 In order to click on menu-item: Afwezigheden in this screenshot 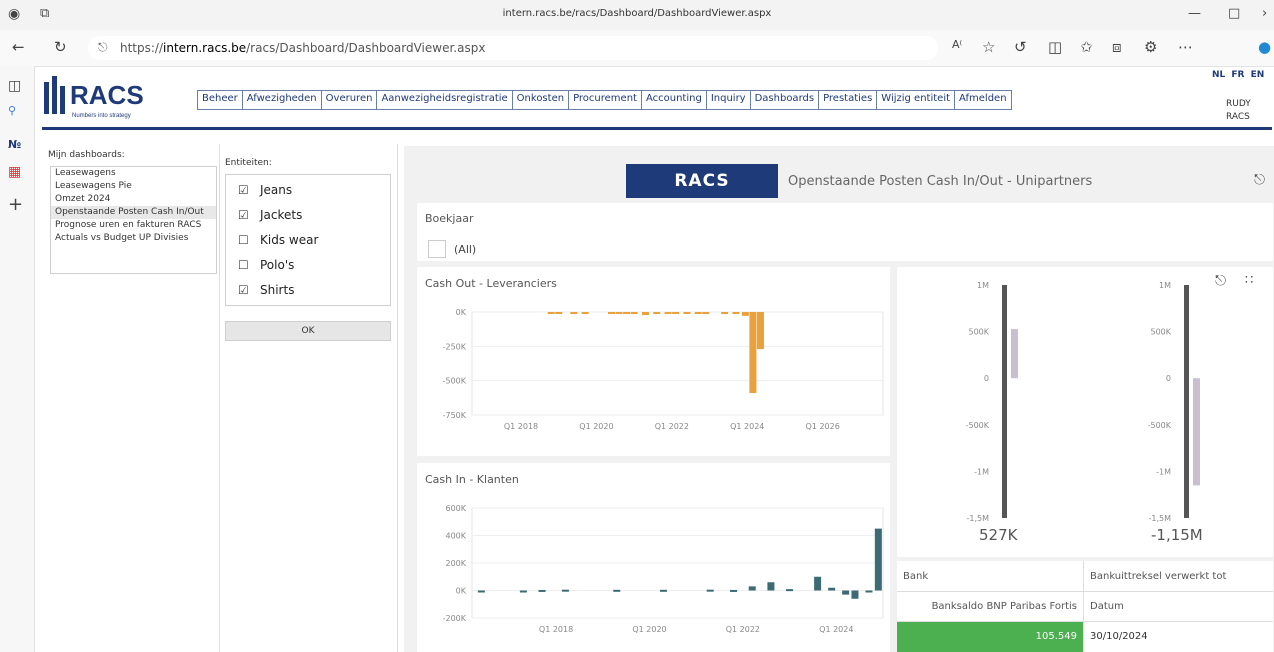, I will do `click(282, 100)`.